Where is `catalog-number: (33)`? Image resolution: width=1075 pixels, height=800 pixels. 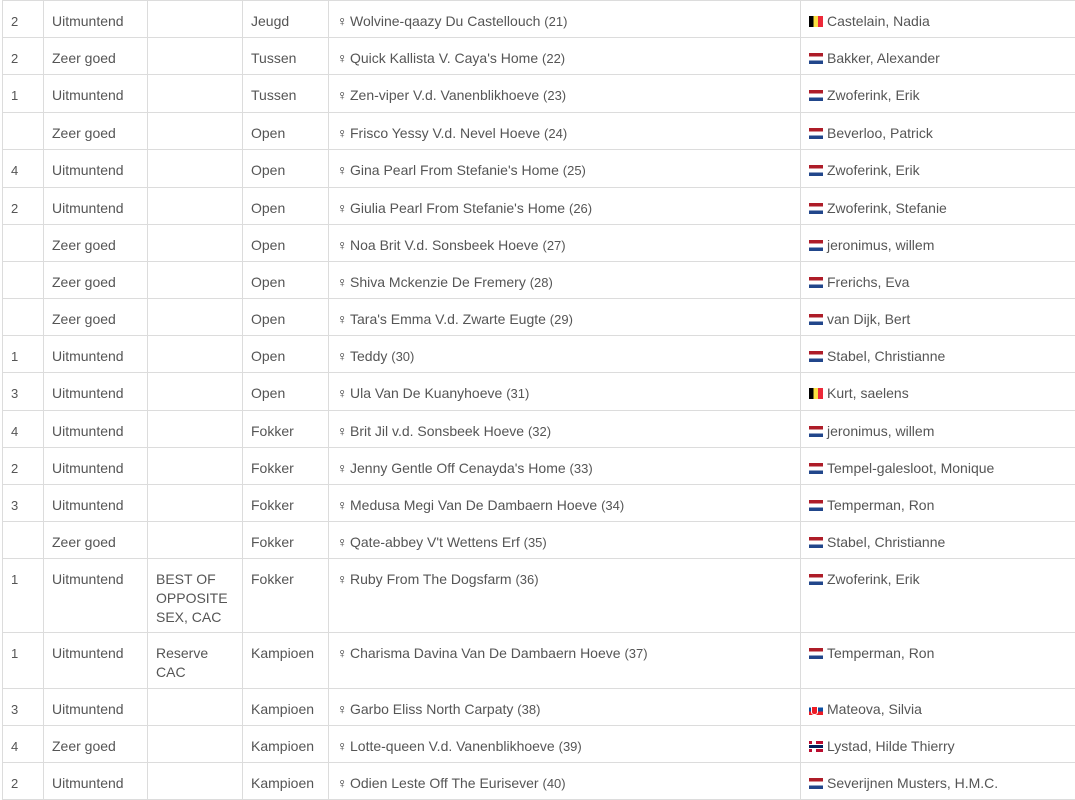 catalog-number: (33) is located at coordinates (581, 468).